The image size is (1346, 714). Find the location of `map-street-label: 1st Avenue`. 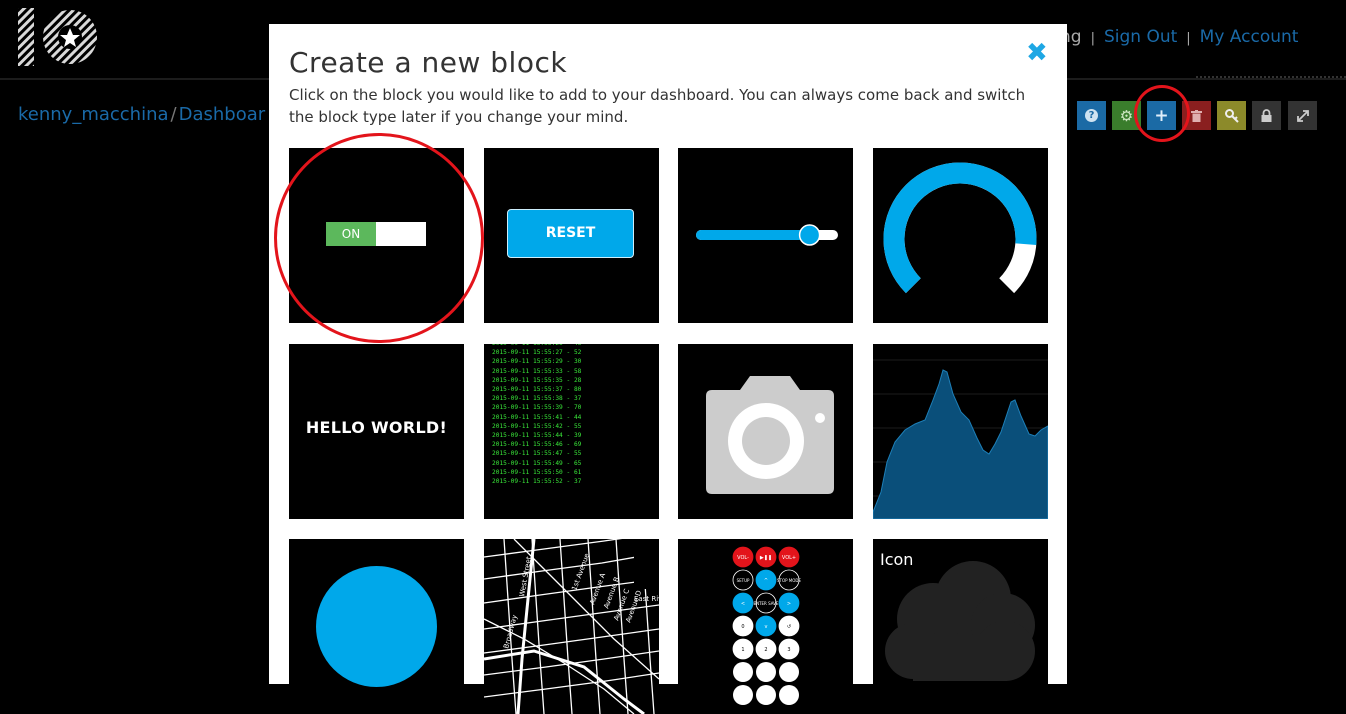

map-street-label: 1st Avenue is located at coordinates (580, 571).